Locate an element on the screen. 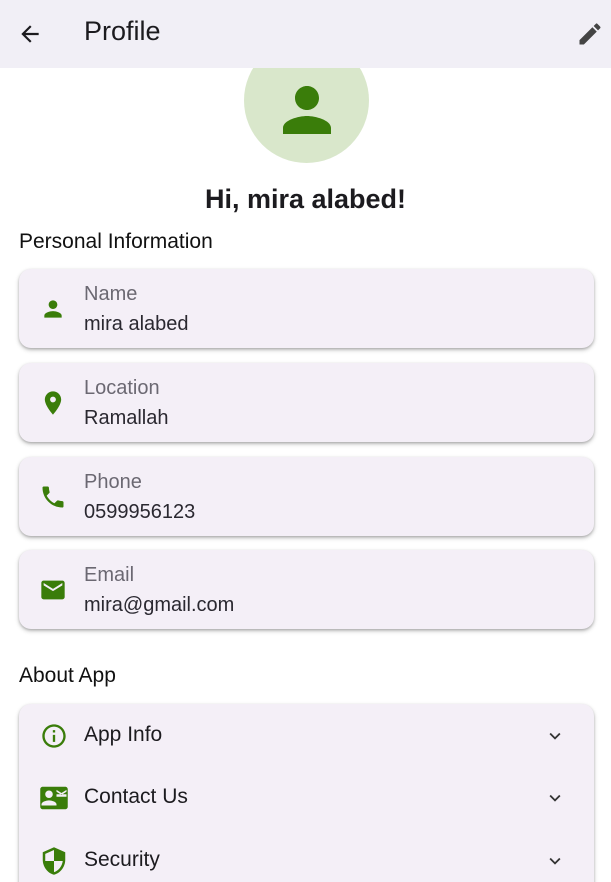 The width and height of the screenshot is (611, 882). location-pin-icon is located at coordinates (53, 403).